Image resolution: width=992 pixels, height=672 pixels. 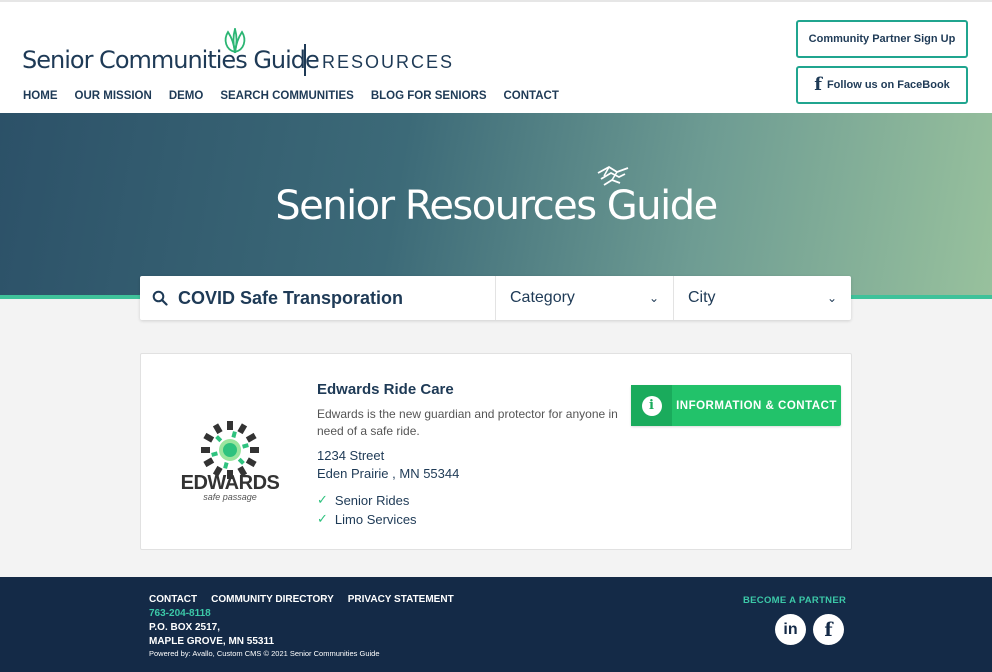 I want to click on city-select-label: City, so click(x=702, y=297).